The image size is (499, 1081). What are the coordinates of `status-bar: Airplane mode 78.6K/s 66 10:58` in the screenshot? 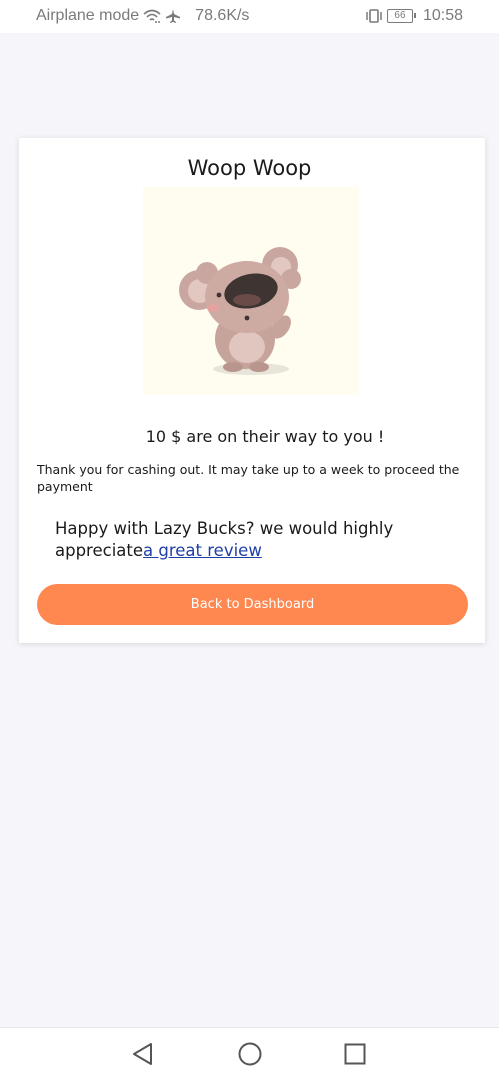 It's located at (249, 16).